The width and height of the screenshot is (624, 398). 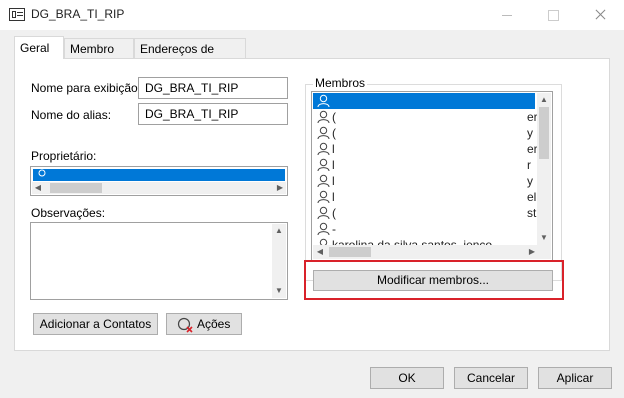 What do you see at coordinates (424, 133) in the screenshot?
I see `list-item: (y` at bounding box center [424, 133].